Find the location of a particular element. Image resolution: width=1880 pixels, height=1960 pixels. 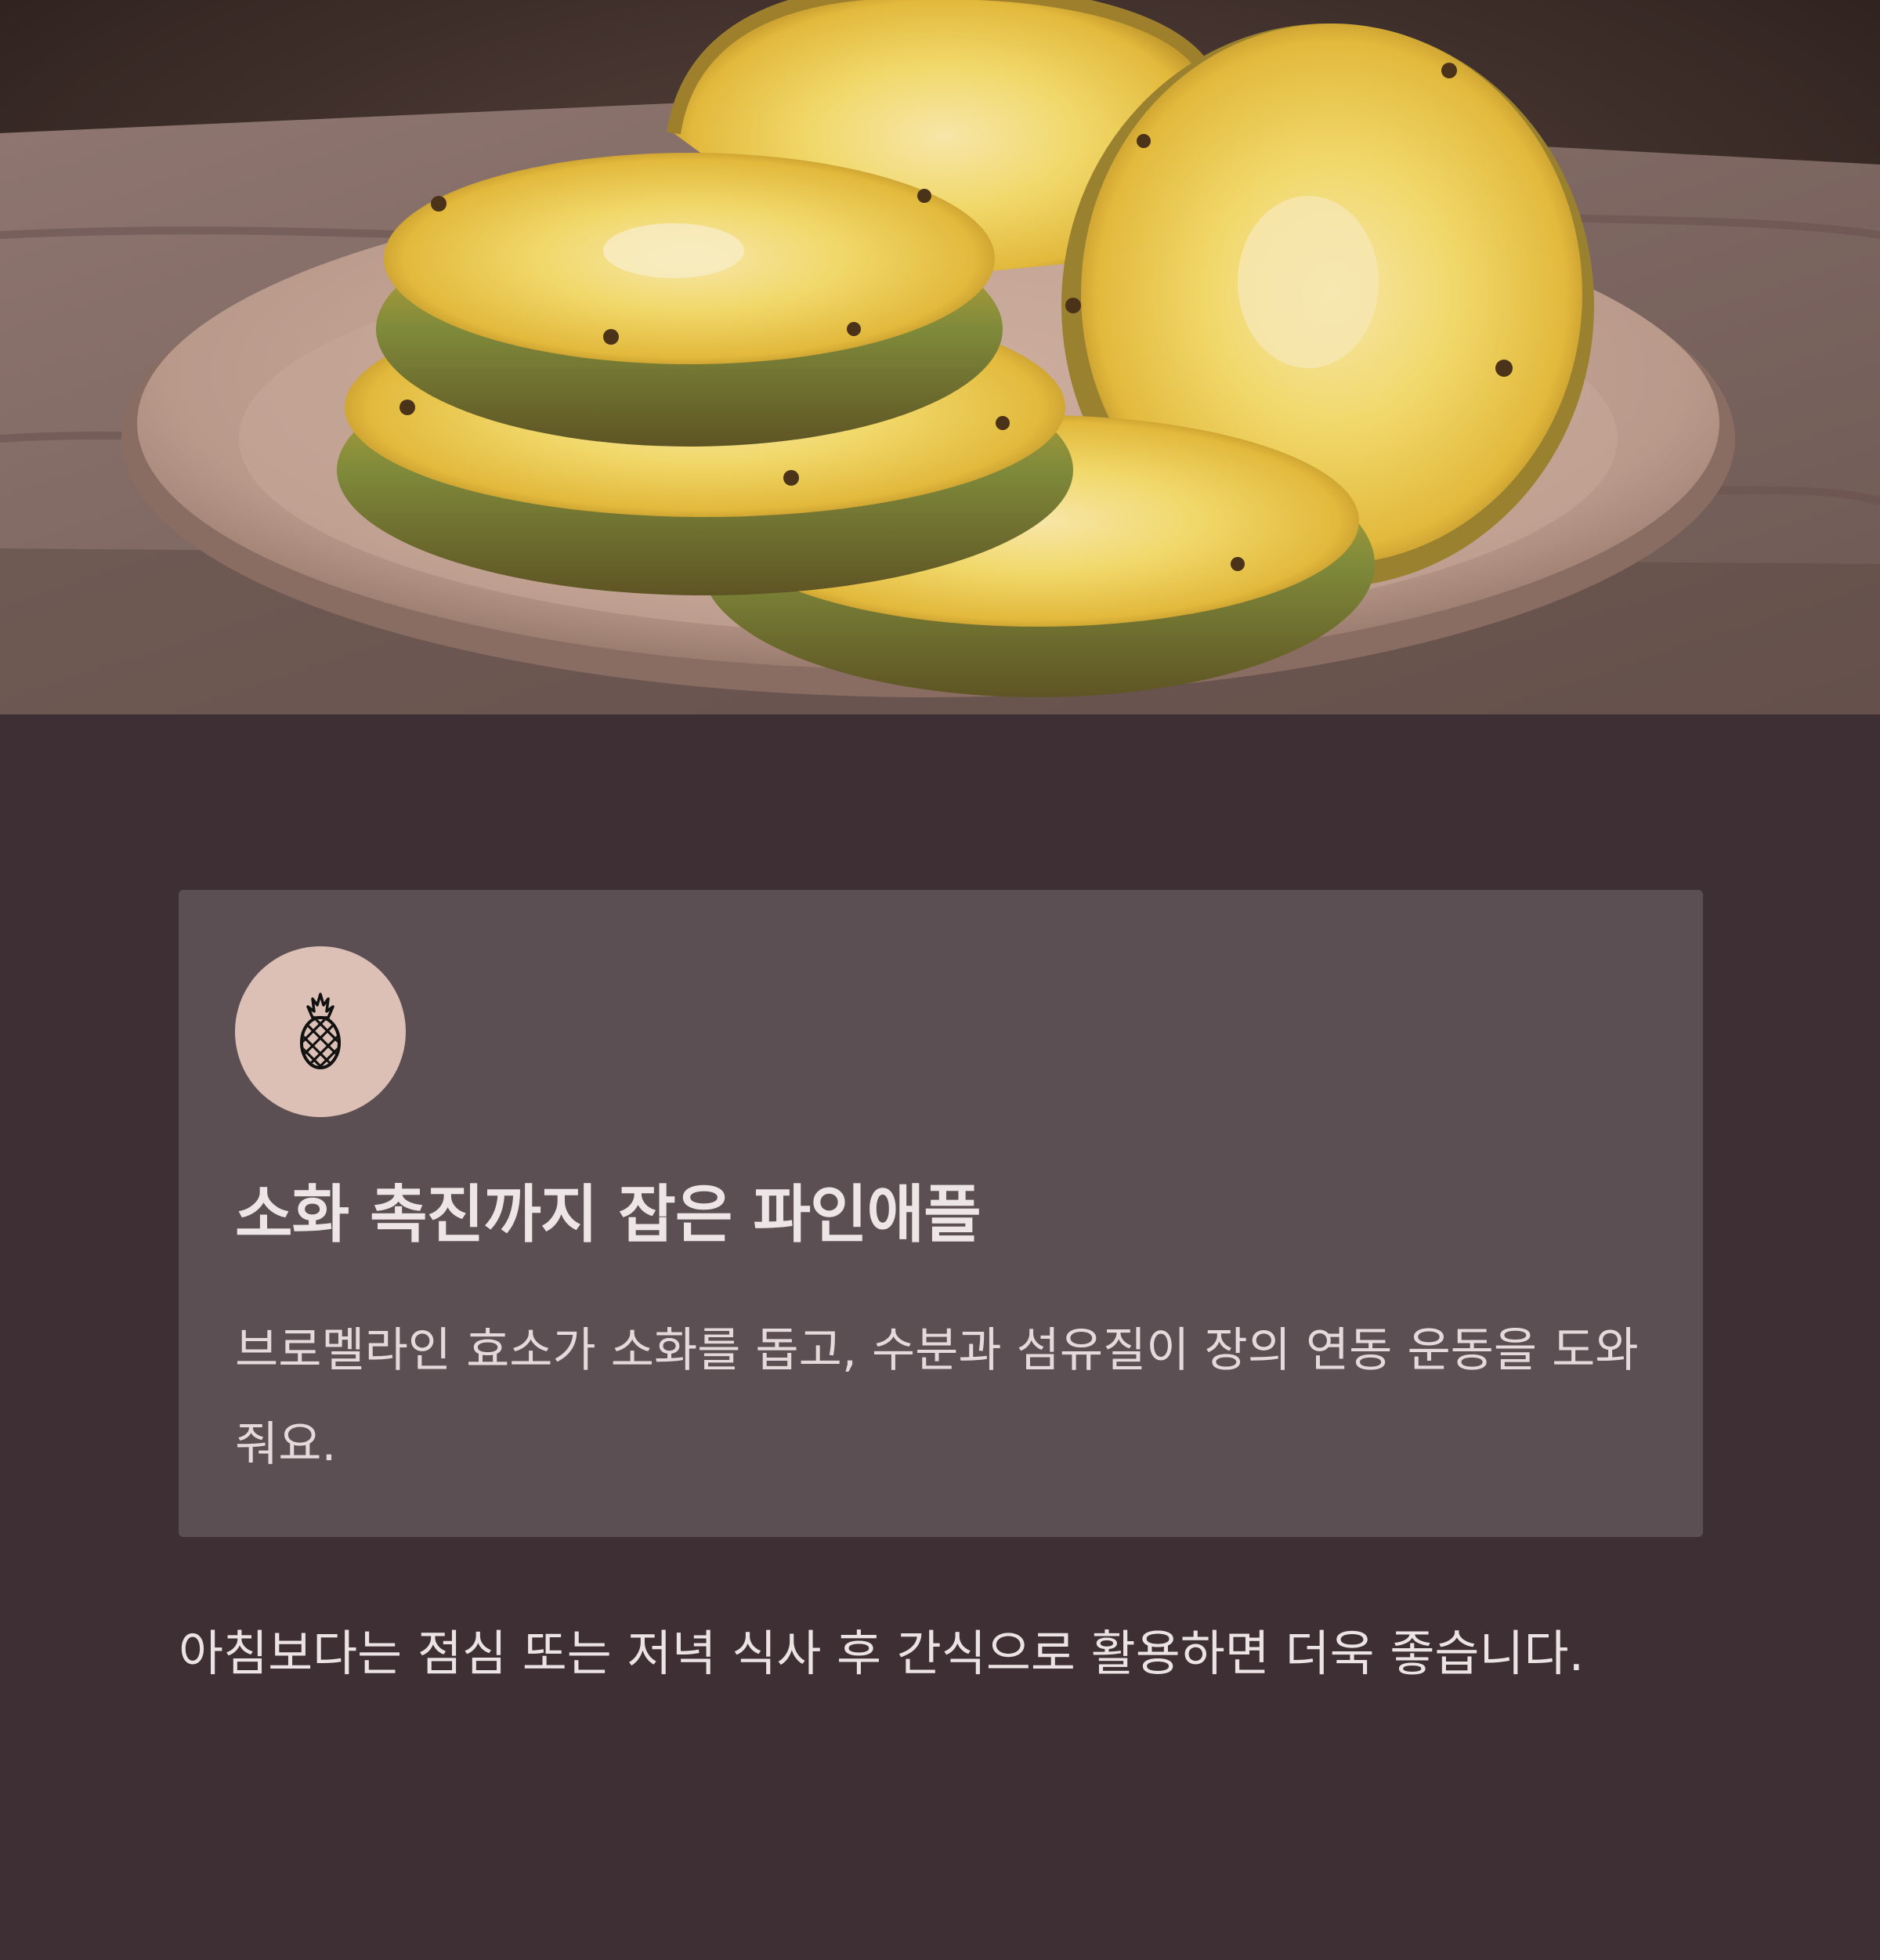

card-title: 소화 촉진까지 잡은 파인애플 is located at coordinates (608, 1215).